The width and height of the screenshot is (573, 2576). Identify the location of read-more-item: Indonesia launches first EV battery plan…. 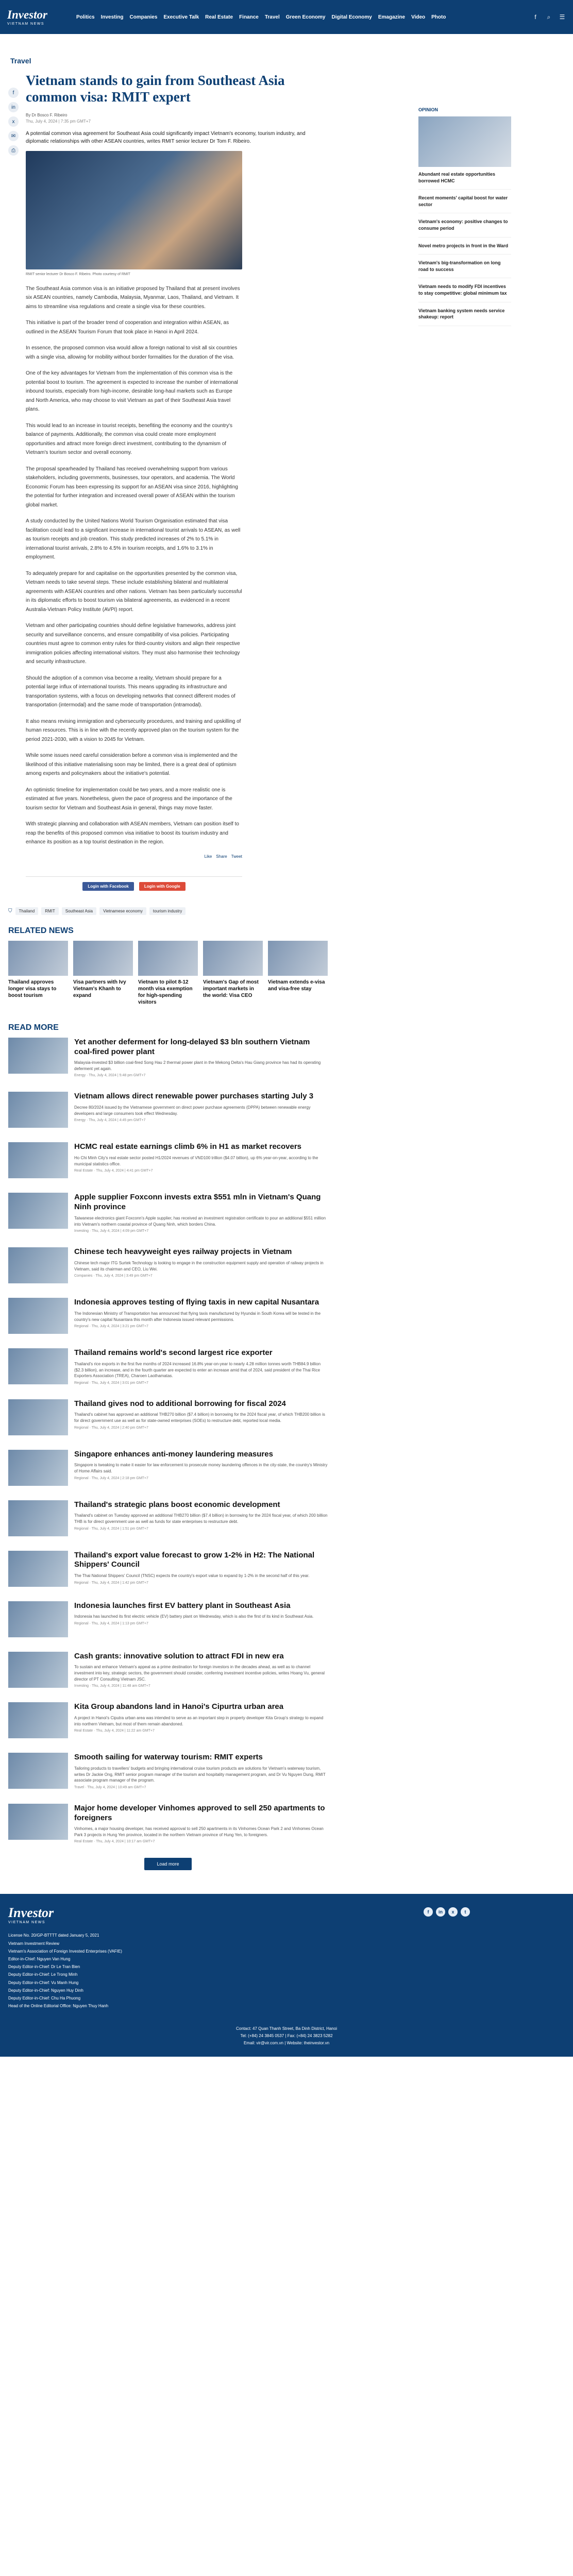
(168, 1619).